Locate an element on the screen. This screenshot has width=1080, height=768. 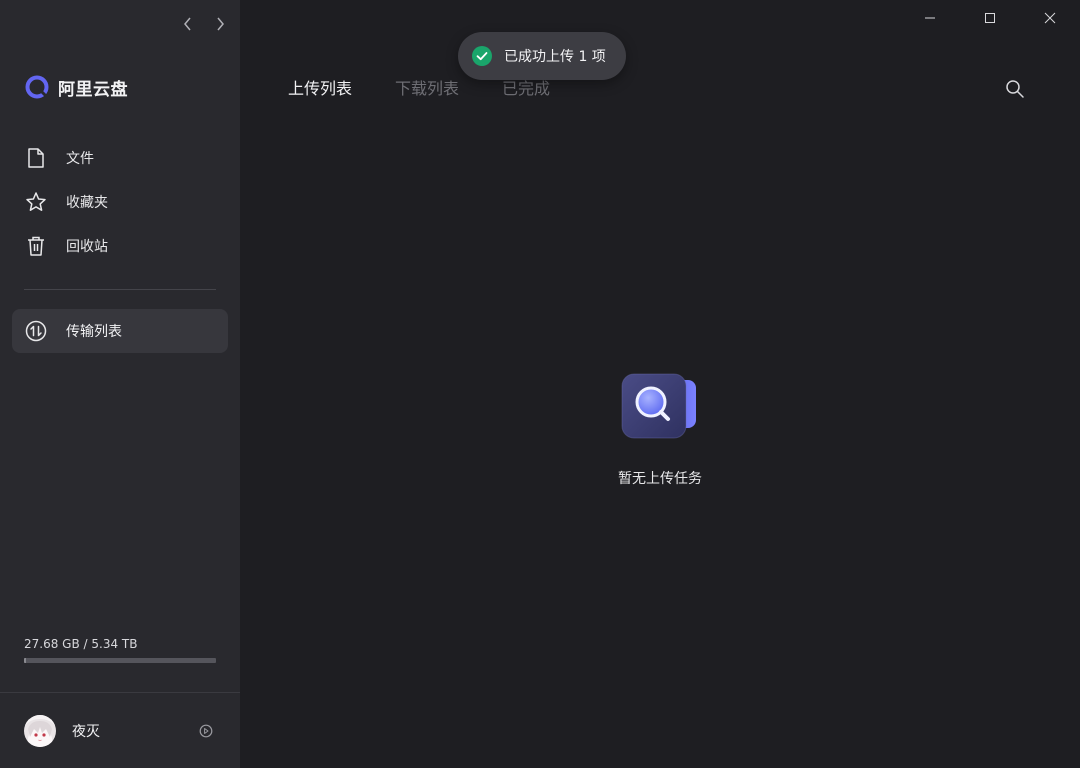
transfer-tabs: 上传列表 下载列表 已完成 is located at coordinates (419, 89).